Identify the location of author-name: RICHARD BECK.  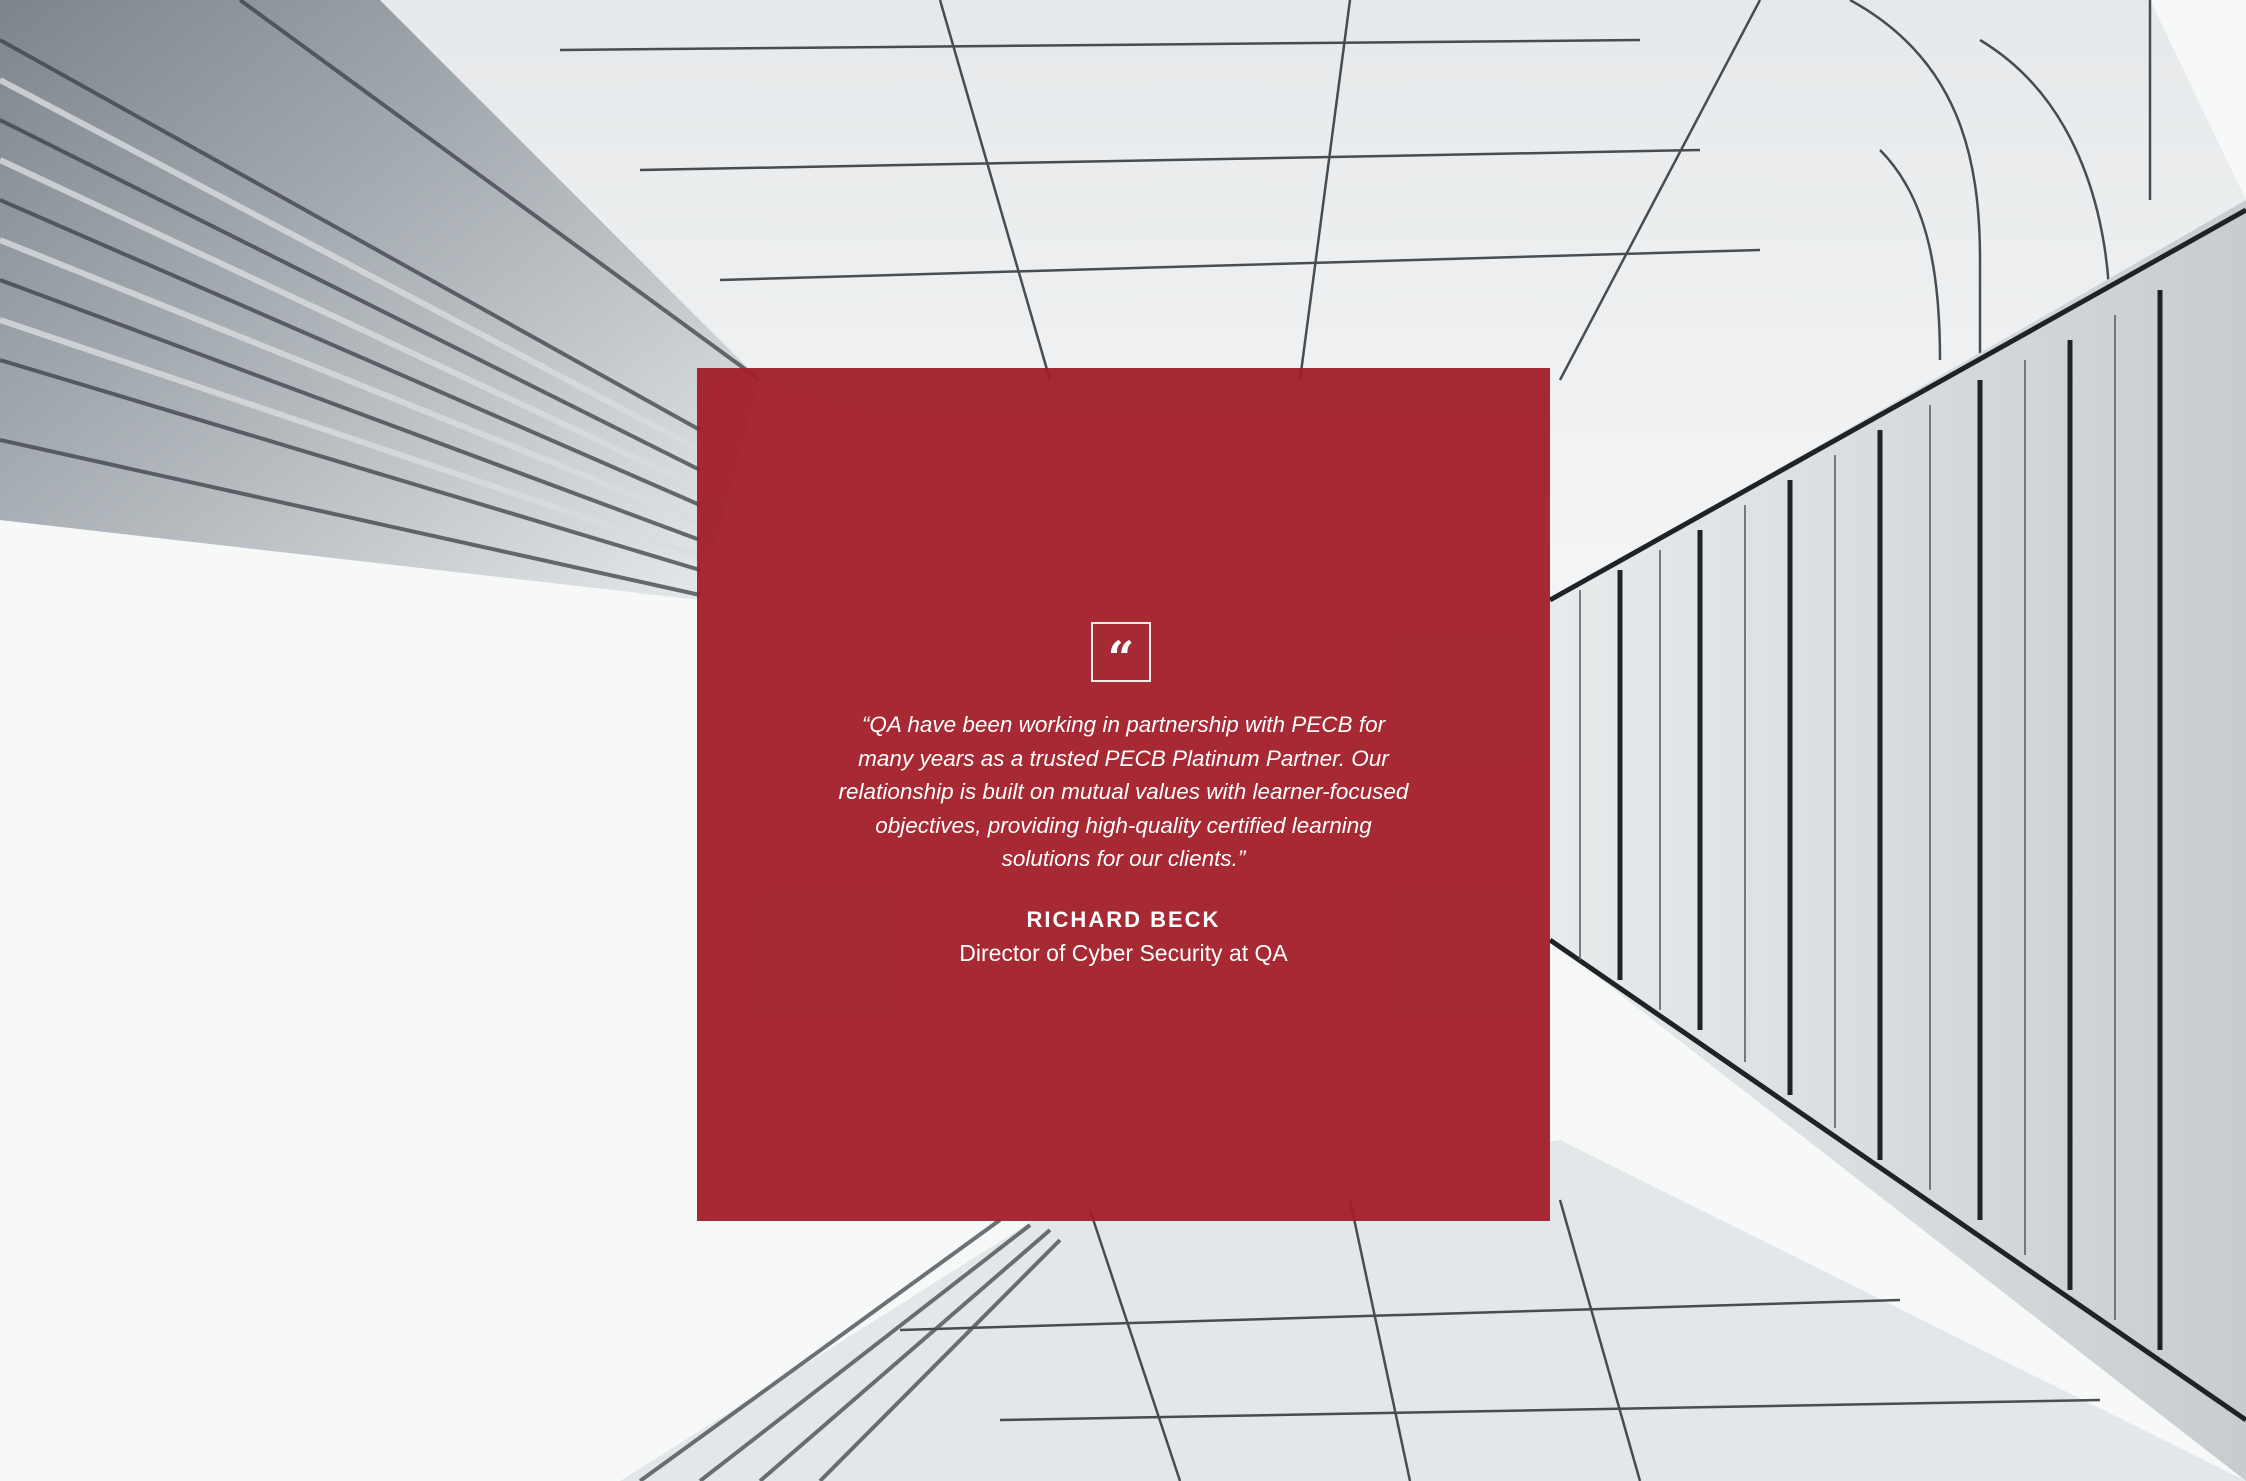
(1123, 919).